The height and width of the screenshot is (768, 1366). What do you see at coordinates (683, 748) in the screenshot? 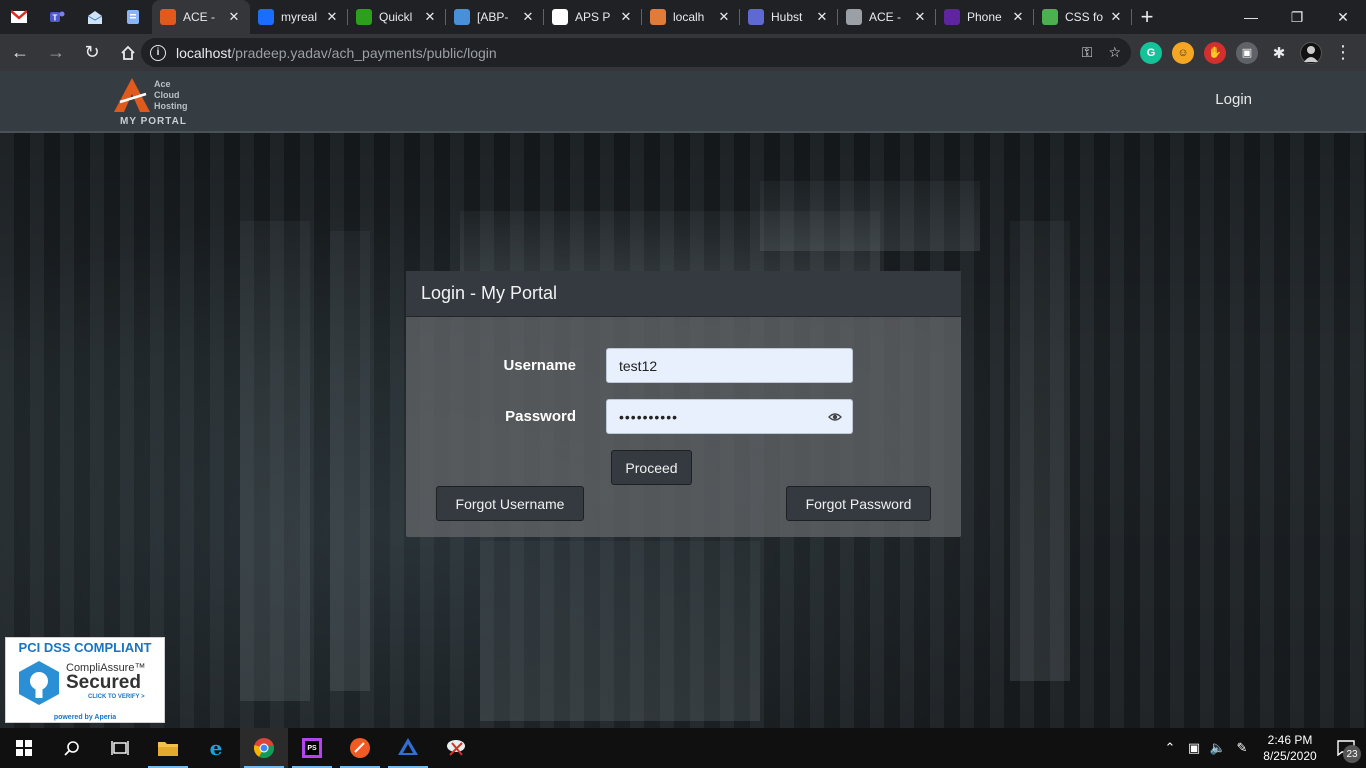
I see `windows-taskbar: e PS ⌃ ▣ 🔈 ✎ 2:46 PM 8/25/2020 23` at bounding box center [683, 748].